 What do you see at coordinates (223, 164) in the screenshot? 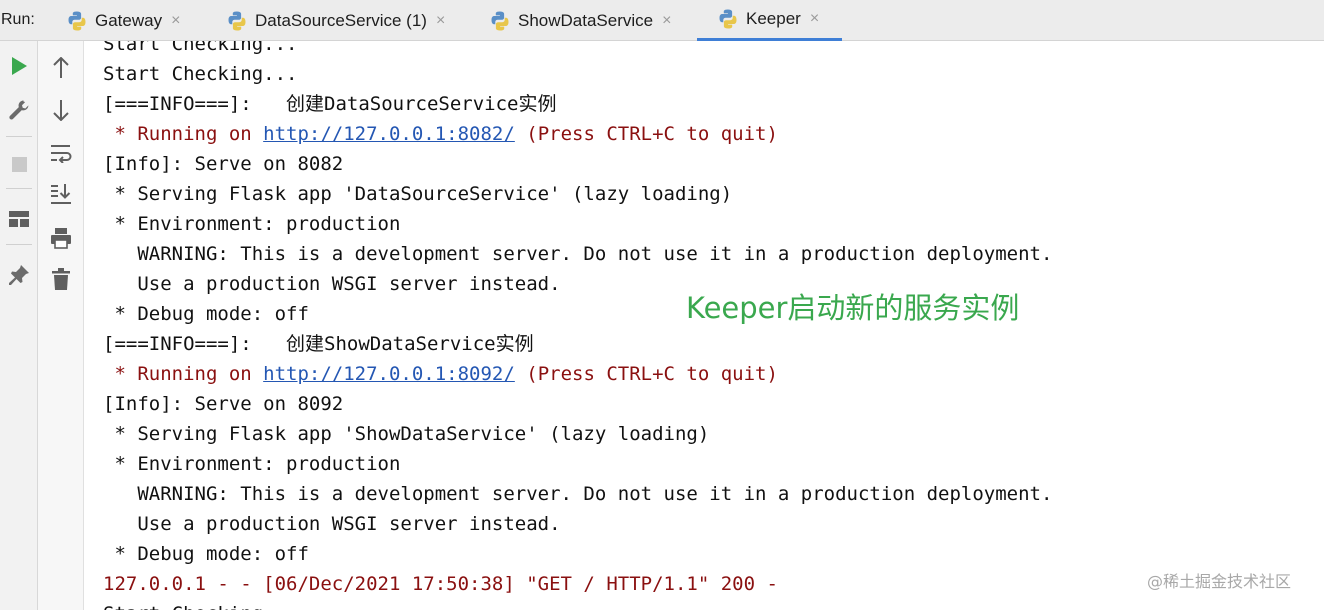
I see `console-line: [Info]: Serve on 8082` at bounding box center [223, 164].